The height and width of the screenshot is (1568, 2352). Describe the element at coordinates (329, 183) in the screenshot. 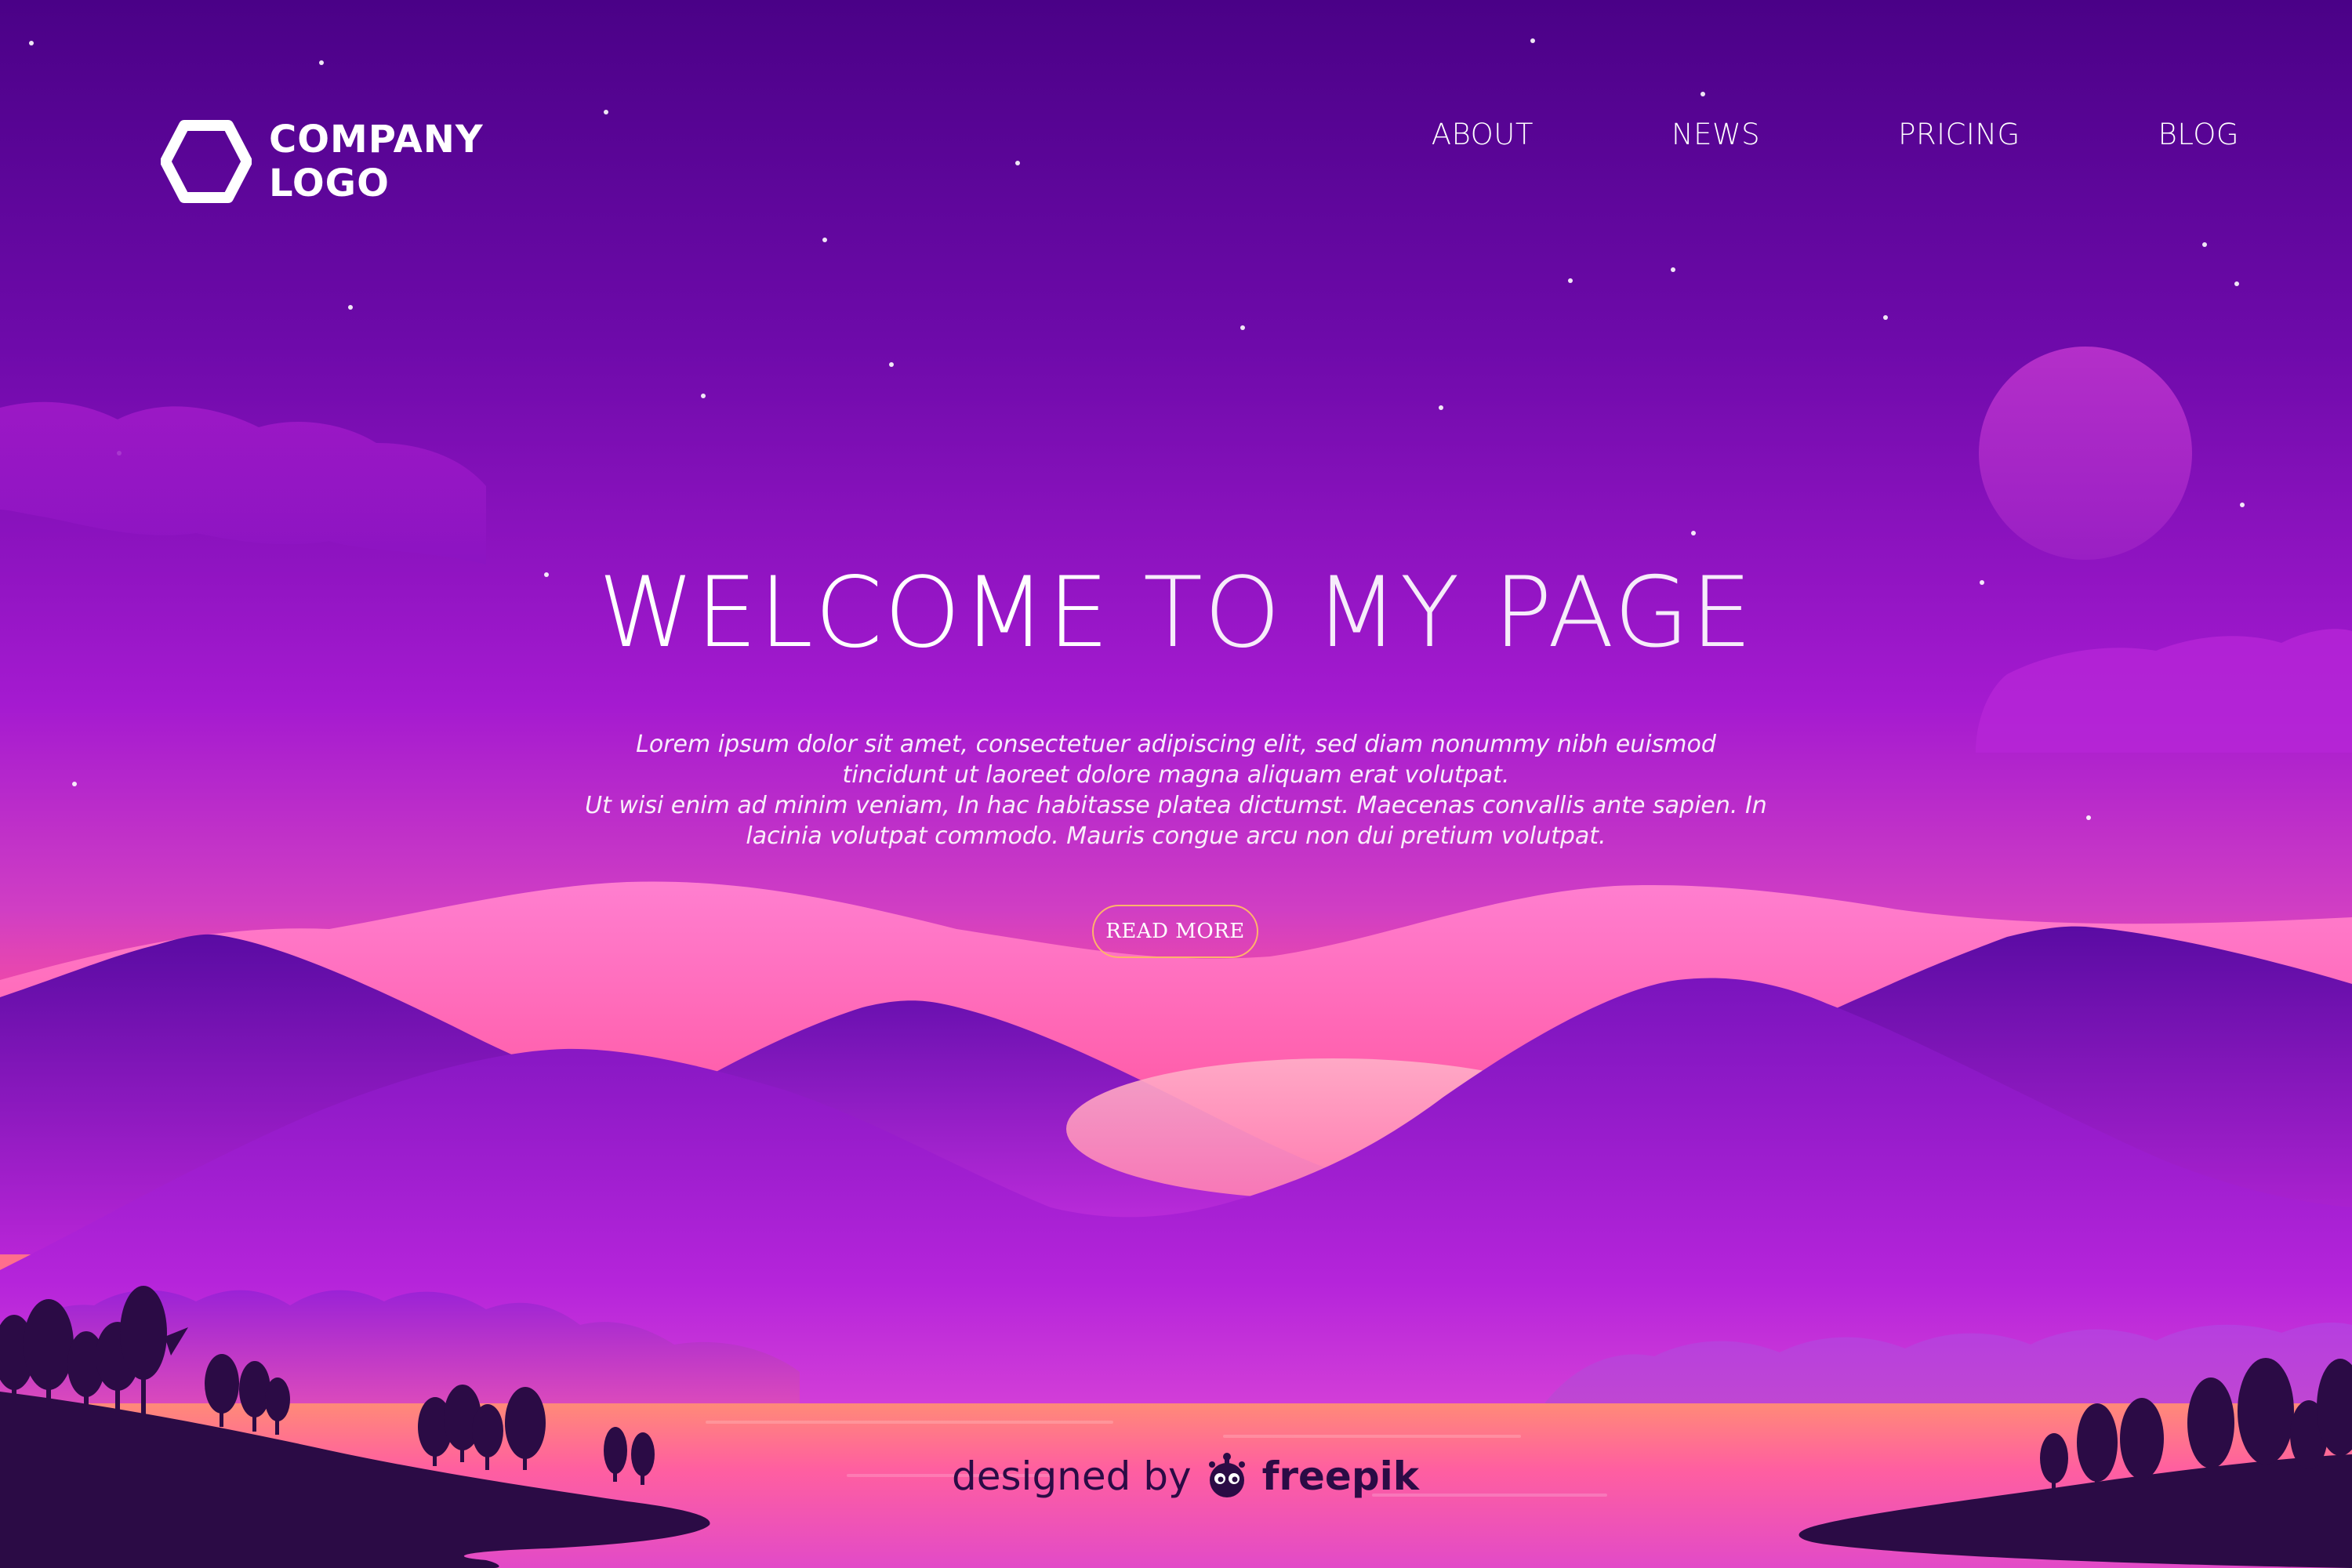

I see `logo-line-2: LOGO` at that location.